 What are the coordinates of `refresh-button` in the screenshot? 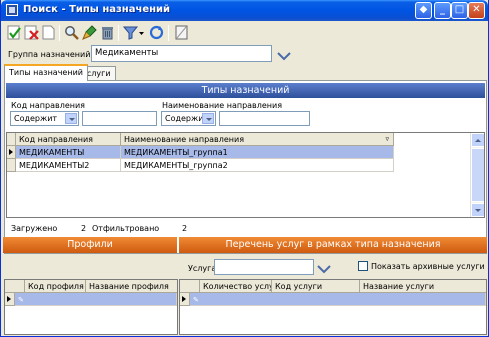 It's located at (156, 32).